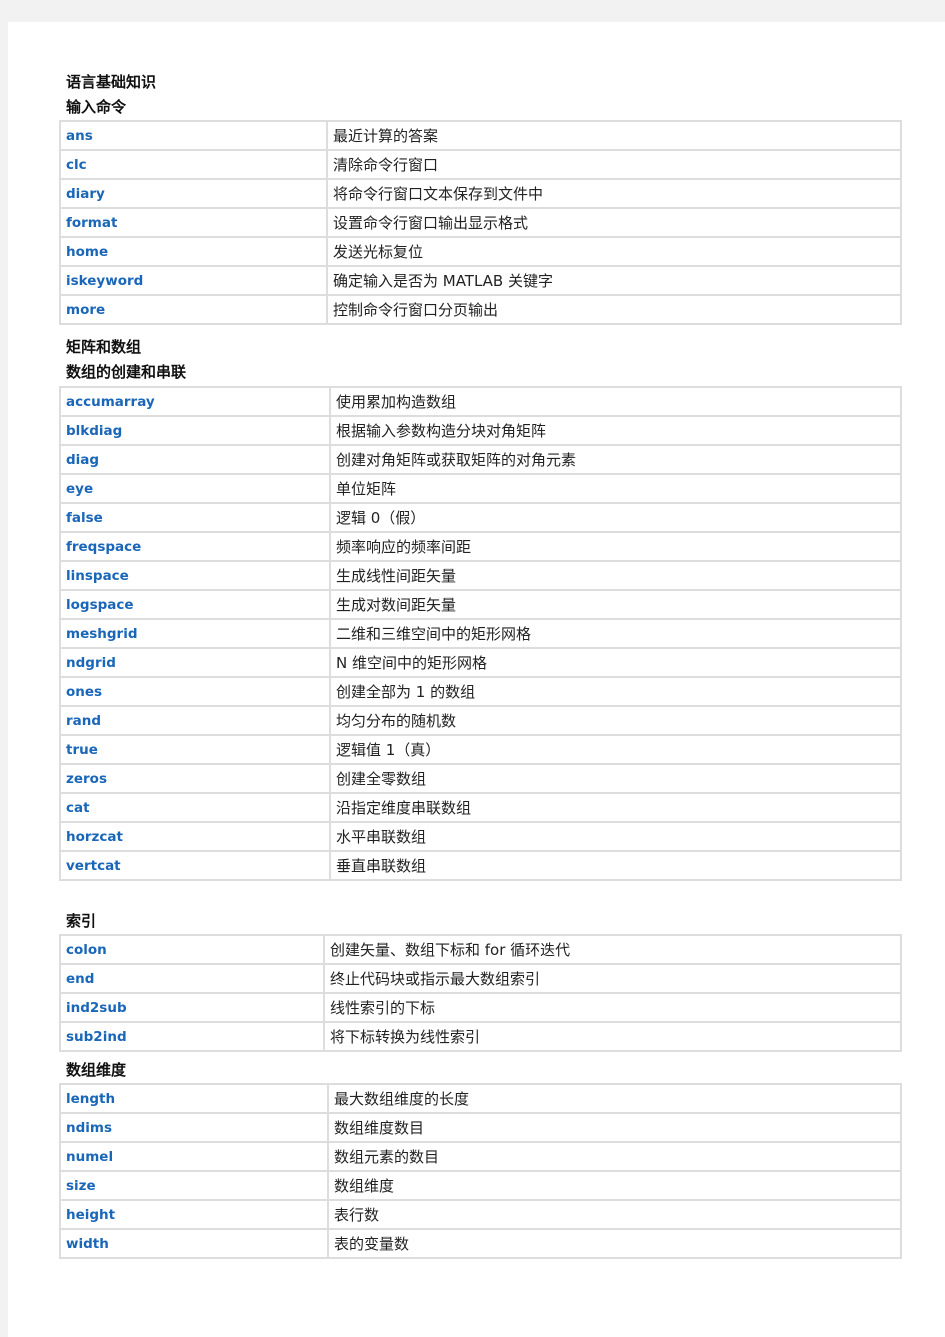 The height and width of the screenshot is (1337, 945). Describe the element at coordinates (195, 807) in the screenshot. I see `function-link: cat` at that location.